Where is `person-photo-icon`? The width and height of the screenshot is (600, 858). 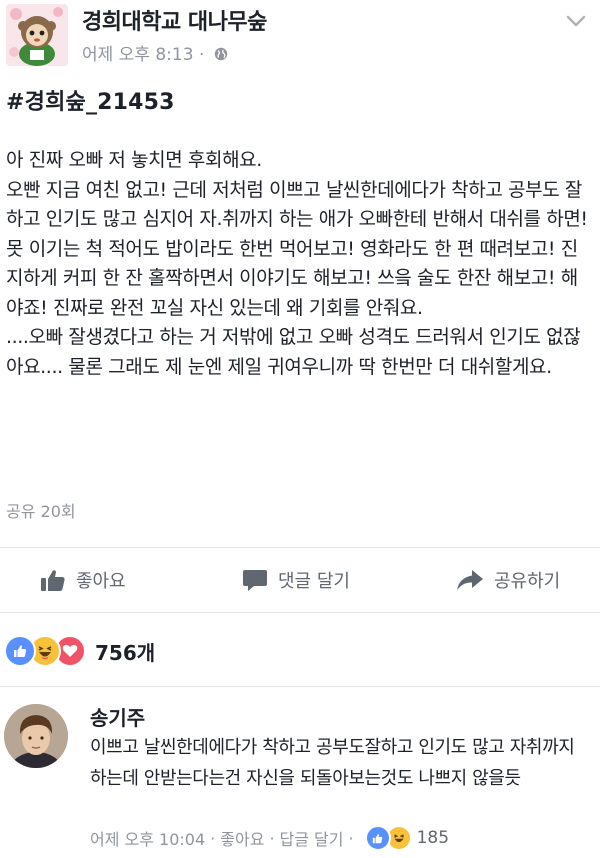 person-photo-icon is located at coordinates (36, 736).